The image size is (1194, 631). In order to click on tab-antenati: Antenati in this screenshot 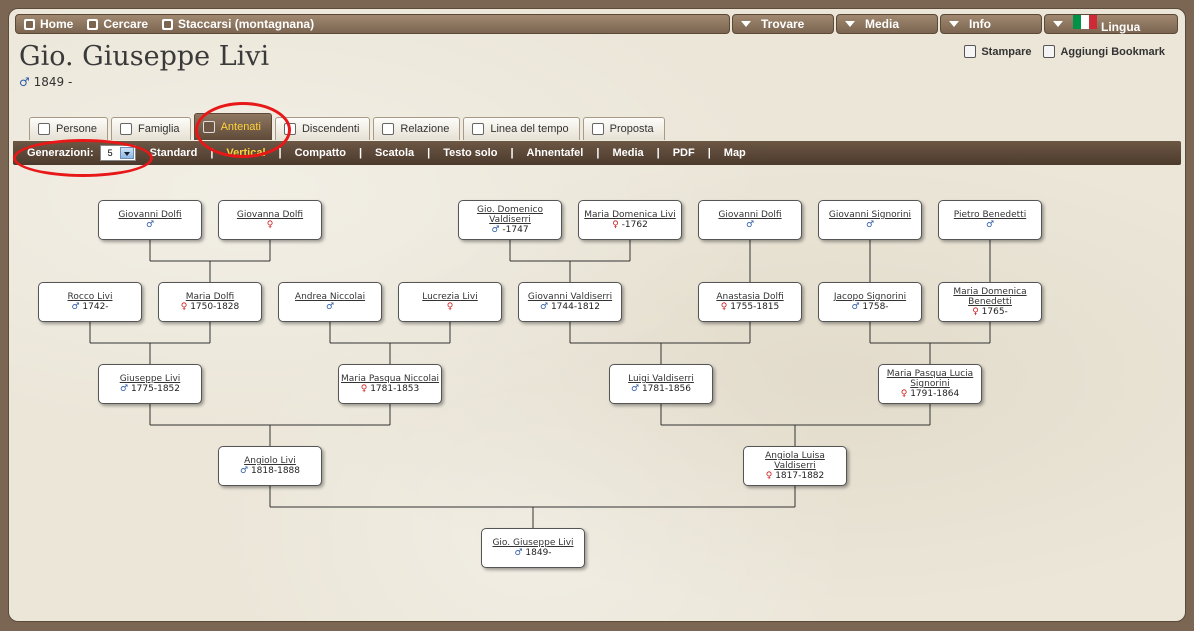, I will do `click(232, 126)`.